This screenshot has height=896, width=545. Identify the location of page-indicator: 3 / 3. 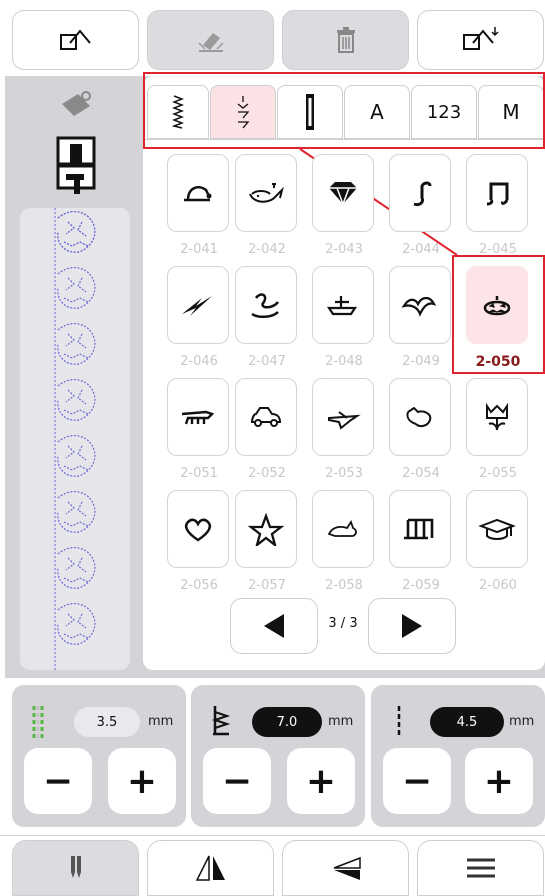
(343, 623).